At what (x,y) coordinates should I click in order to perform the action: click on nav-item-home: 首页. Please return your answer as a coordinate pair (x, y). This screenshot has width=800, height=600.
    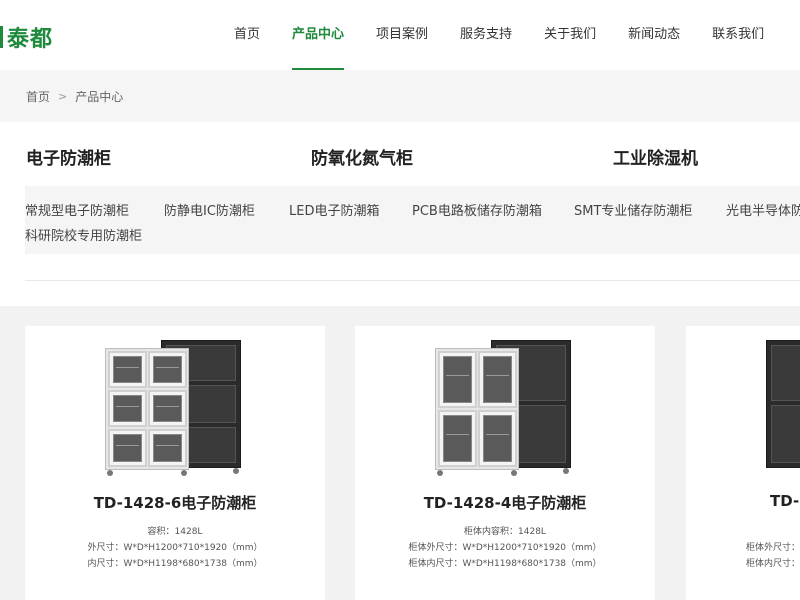
    Looking at the image, I should click on (247, 35).